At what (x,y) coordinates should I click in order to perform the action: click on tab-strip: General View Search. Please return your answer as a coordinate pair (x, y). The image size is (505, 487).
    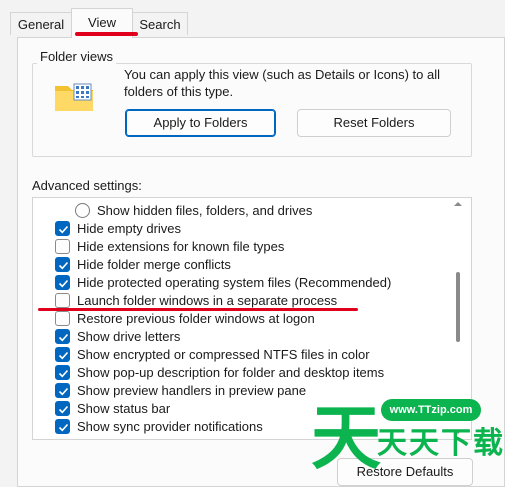
    Looking at the image, I should click on (252, 19).